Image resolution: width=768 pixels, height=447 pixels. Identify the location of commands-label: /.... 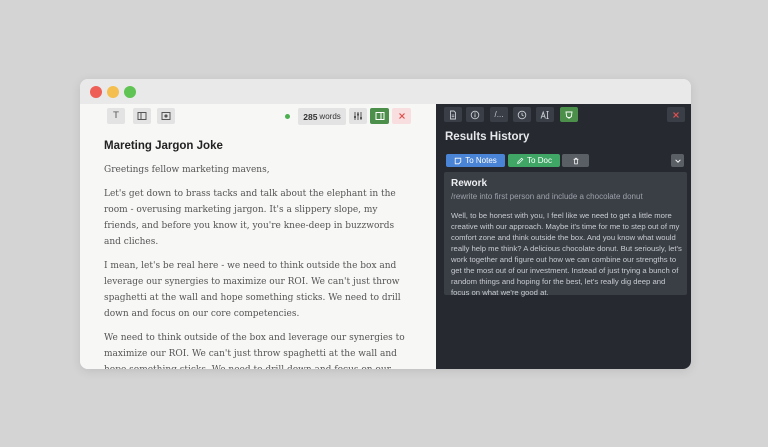
(499, 114).